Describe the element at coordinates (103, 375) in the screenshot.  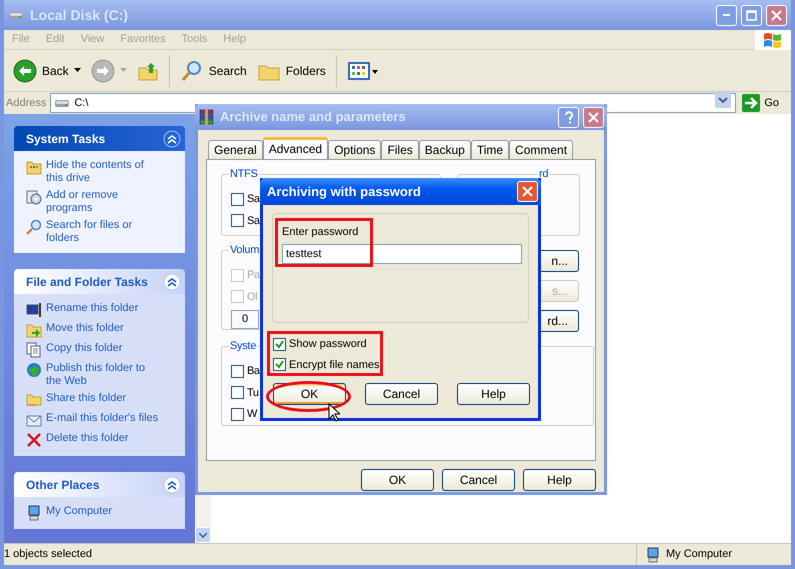
I see `task-link: Publish this folder to the Web` at that location.